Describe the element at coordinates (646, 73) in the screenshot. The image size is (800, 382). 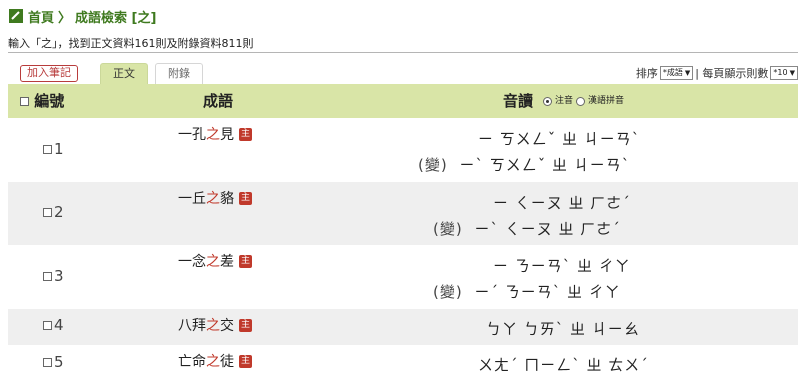
I see `sort-label: 排序` at that location.